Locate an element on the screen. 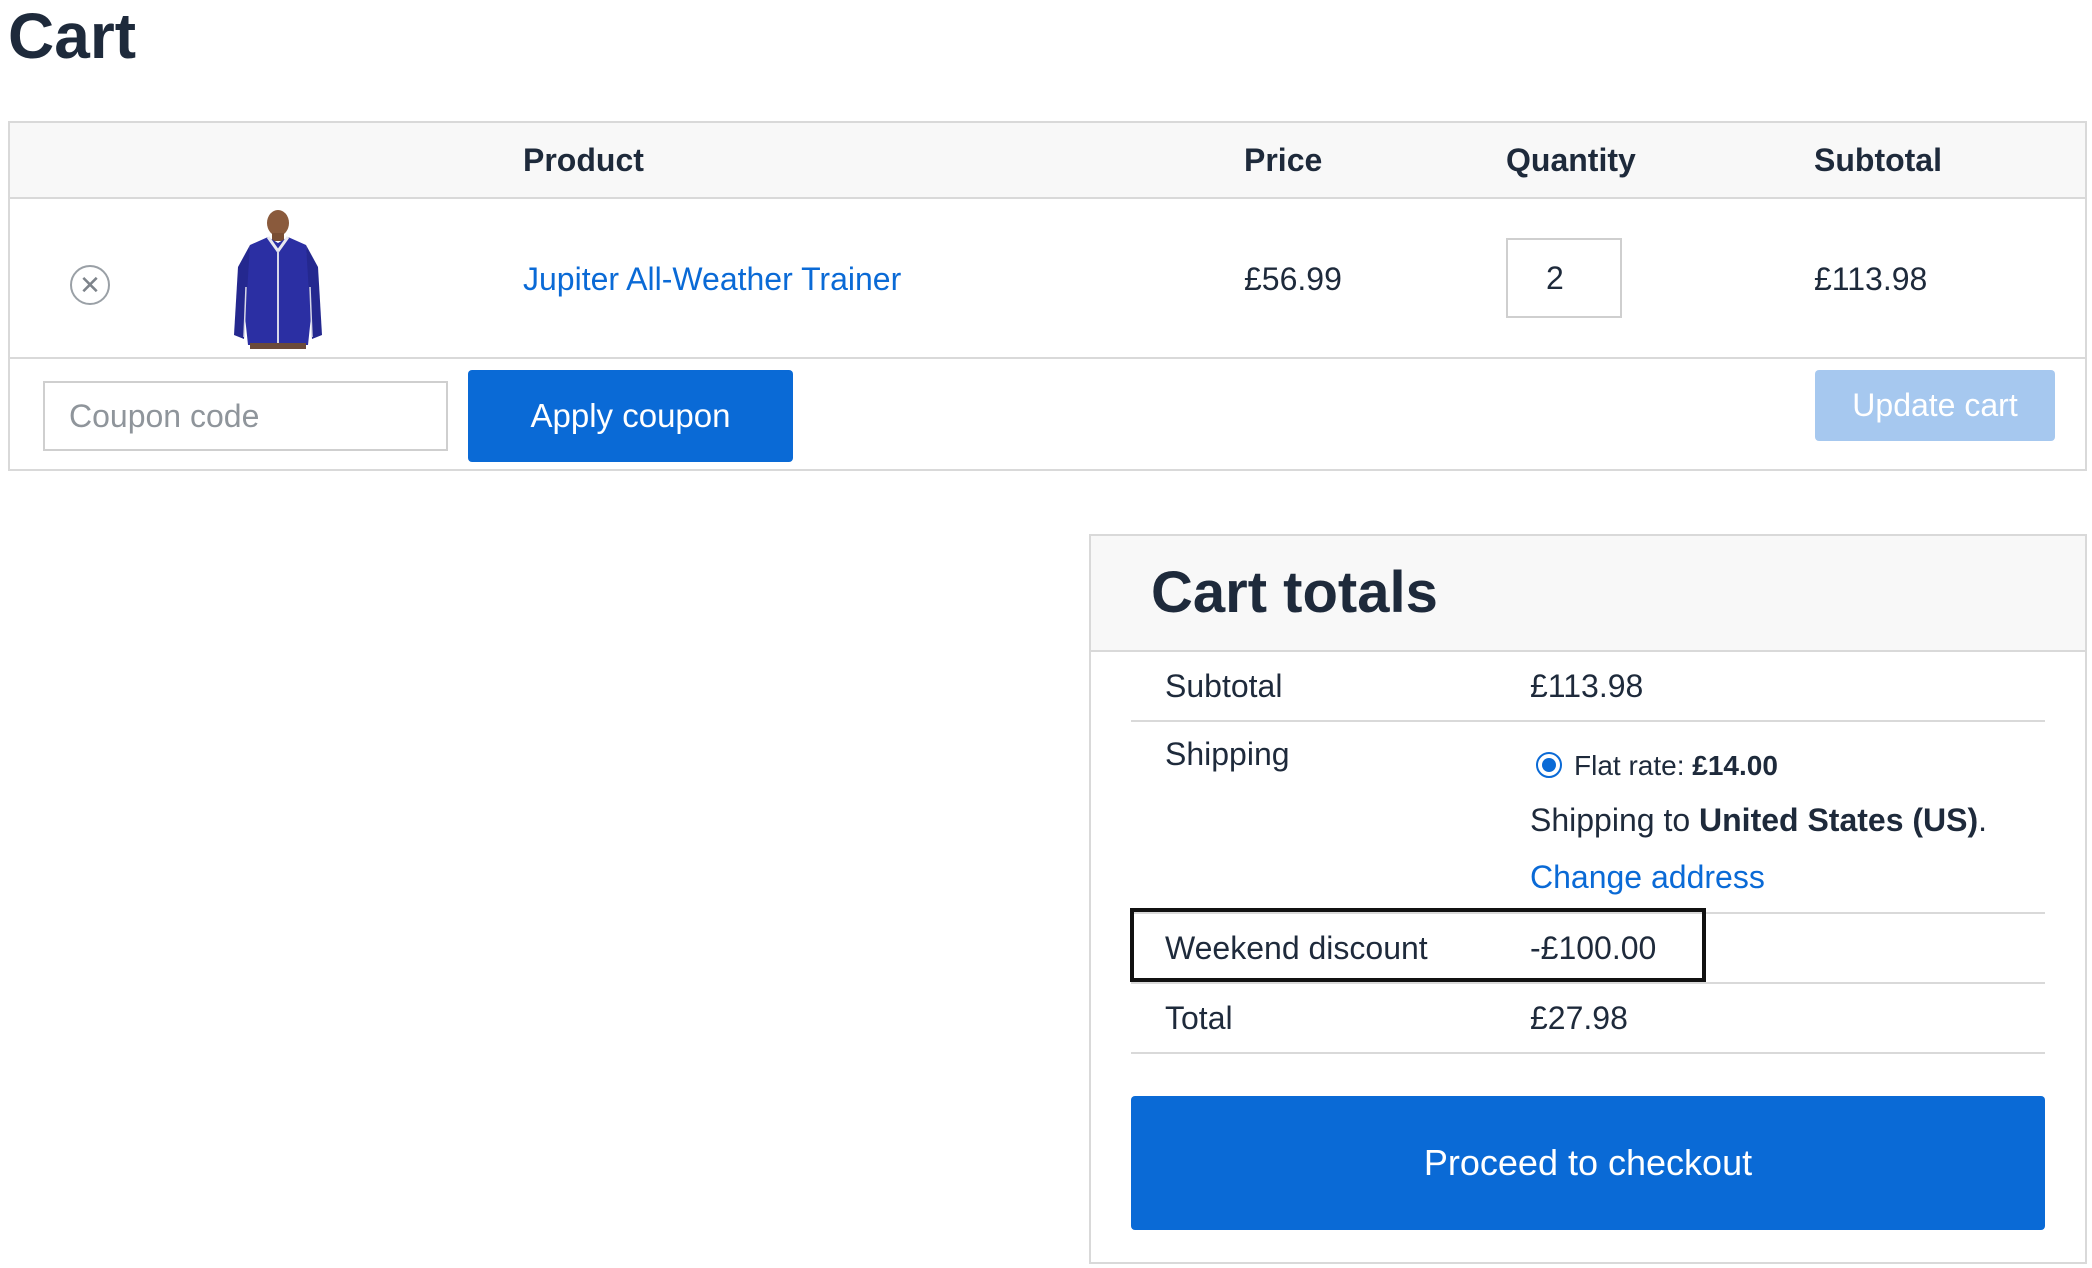 The image size is (2092, 1268). shipping-country: United States (US) is located at coordinates (1839, 820).